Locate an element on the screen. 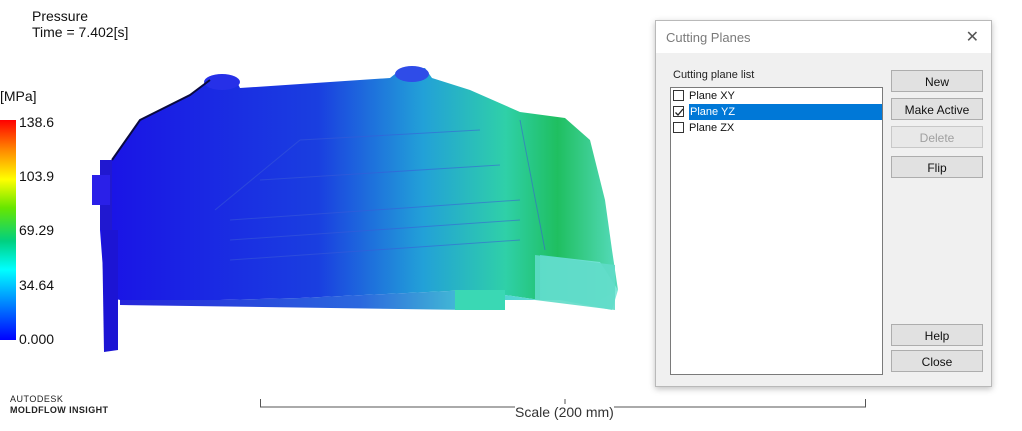  plane-zx-checkbox is located at coordinates (678, 127).